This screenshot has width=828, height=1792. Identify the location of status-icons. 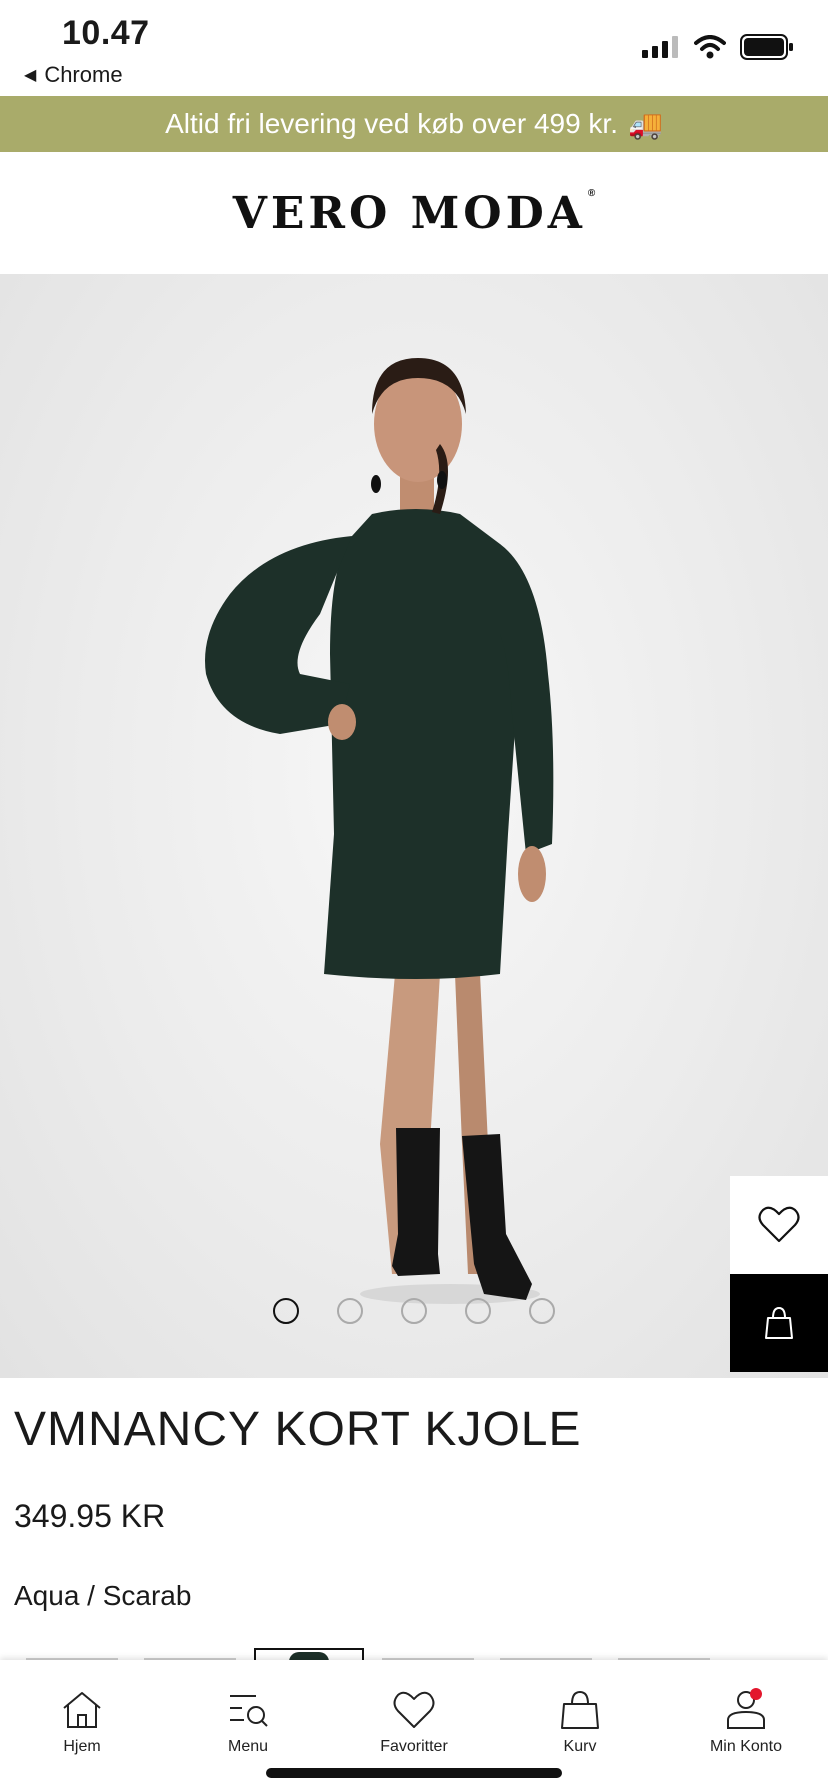
(718, 47).